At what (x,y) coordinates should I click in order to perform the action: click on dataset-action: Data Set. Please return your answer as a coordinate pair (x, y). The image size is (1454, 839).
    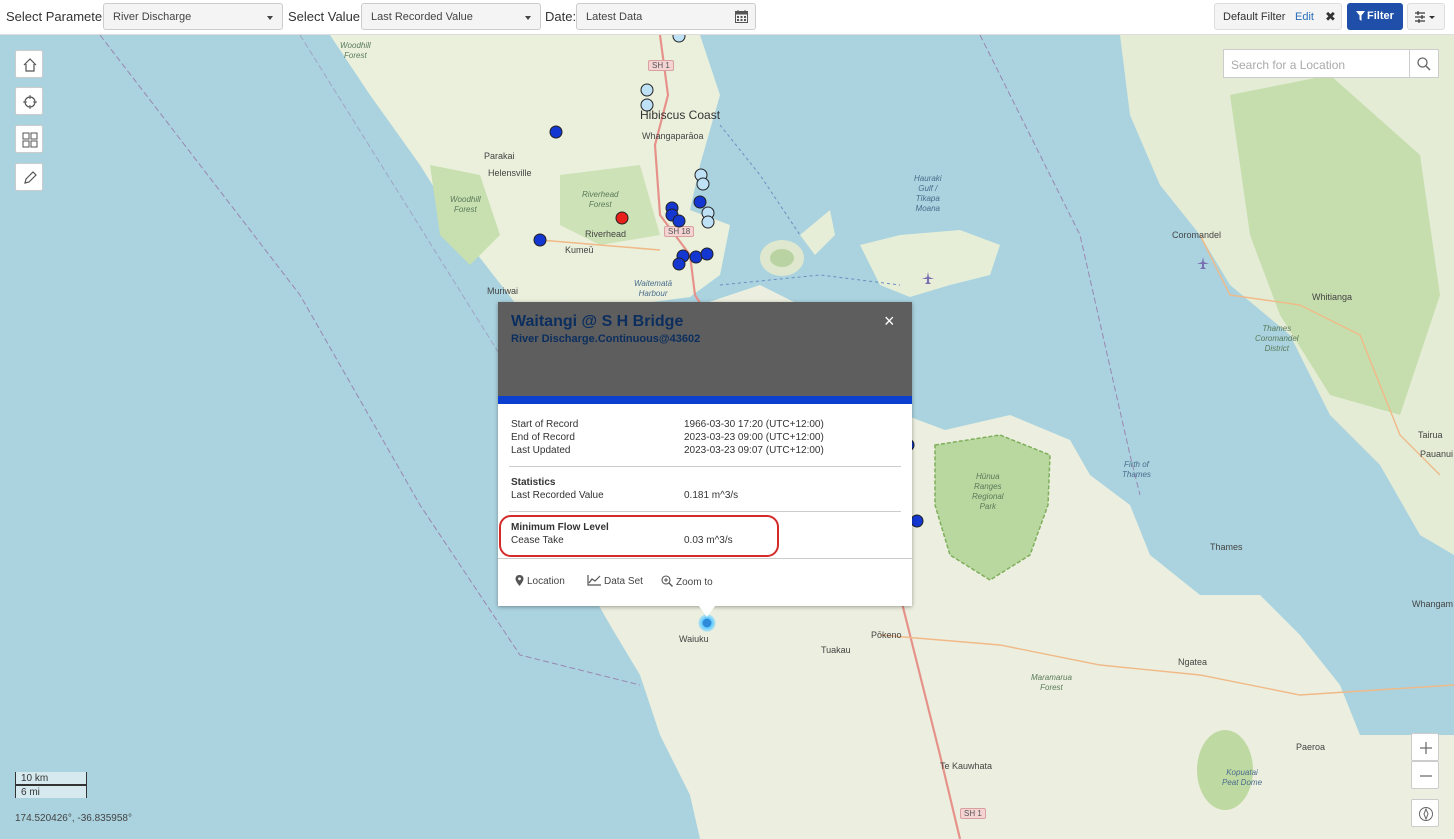
    Looking at the image, I should click on (615, 581).